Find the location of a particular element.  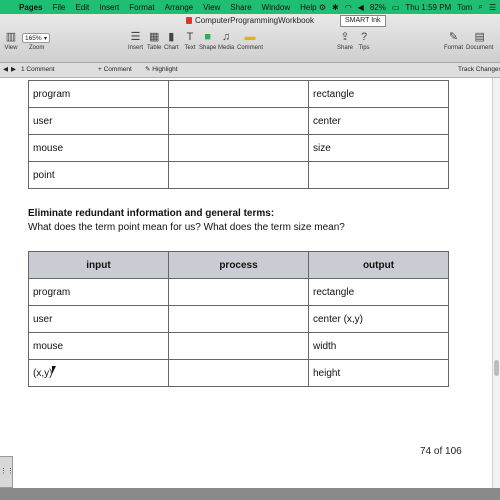

chevron-down-icon: ▾ is located at coordinates (45, 39).